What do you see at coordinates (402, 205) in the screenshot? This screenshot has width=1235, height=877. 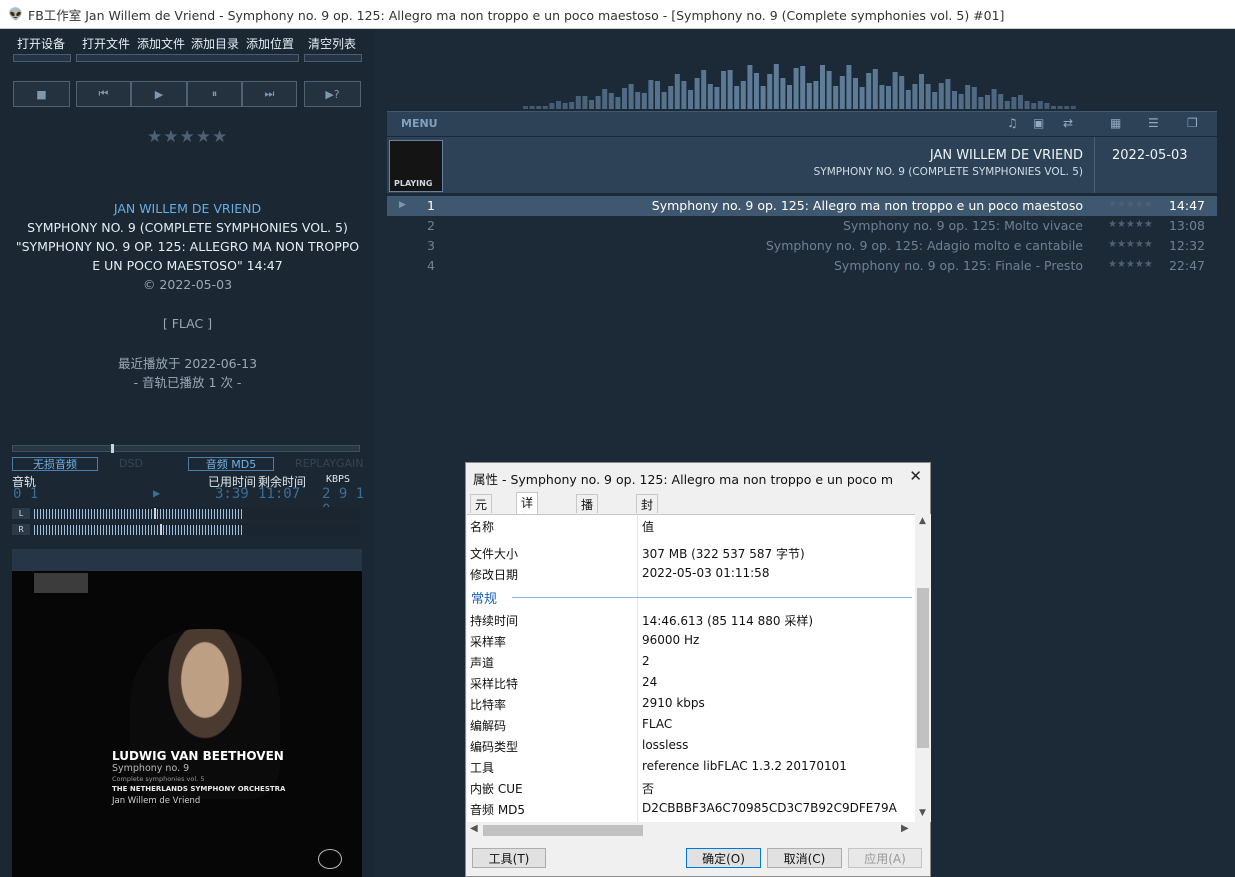 I see `now-playing-icon: ▶` at bounding box center [402, 205].